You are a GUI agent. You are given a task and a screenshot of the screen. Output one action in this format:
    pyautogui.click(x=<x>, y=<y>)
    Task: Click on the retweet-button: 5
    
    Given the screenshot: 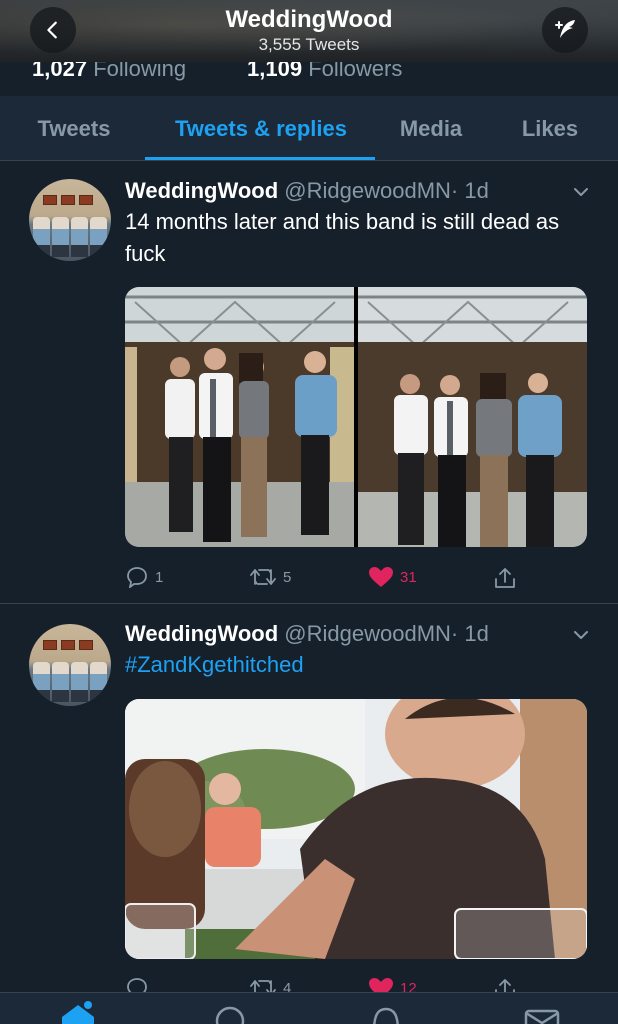 What is the action you would take?
    pyautogui.click(x=270, y=577)
    